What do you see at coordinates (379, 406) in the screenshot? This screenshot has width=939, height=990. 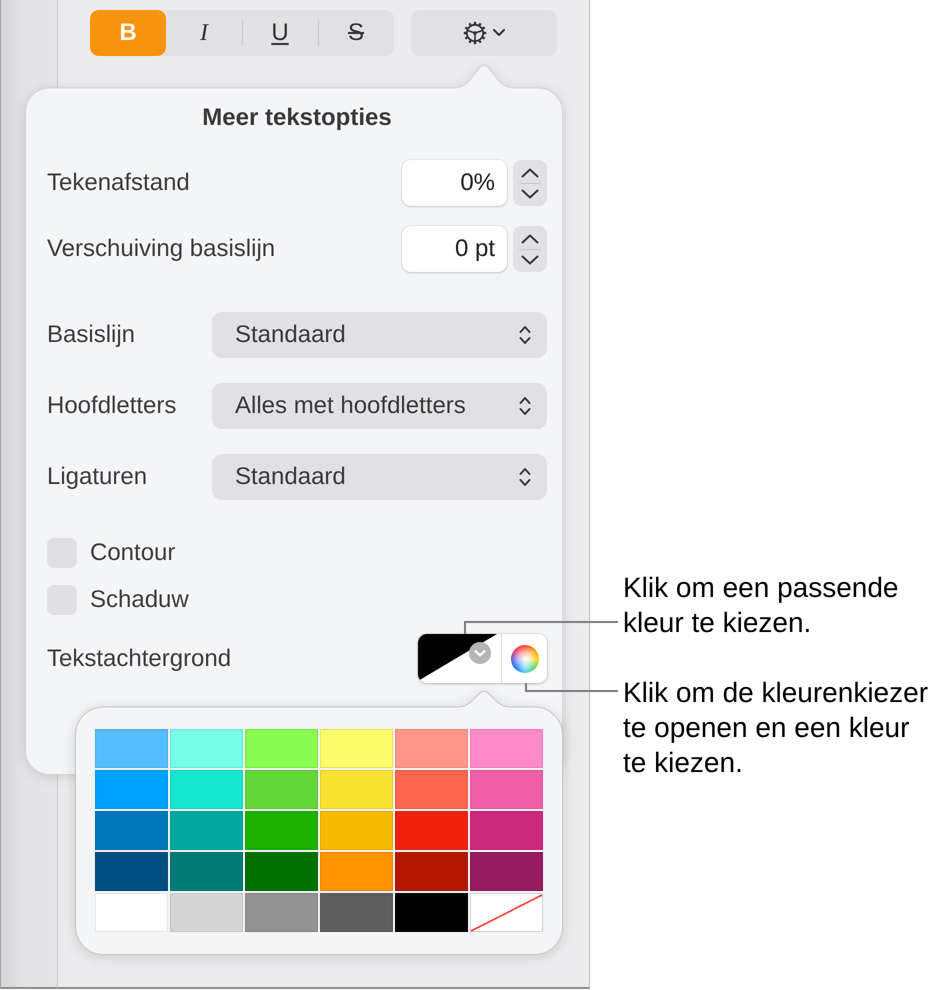 I see `popup-menu: Alles met hoofdletters` at bounding box center [379, 406].